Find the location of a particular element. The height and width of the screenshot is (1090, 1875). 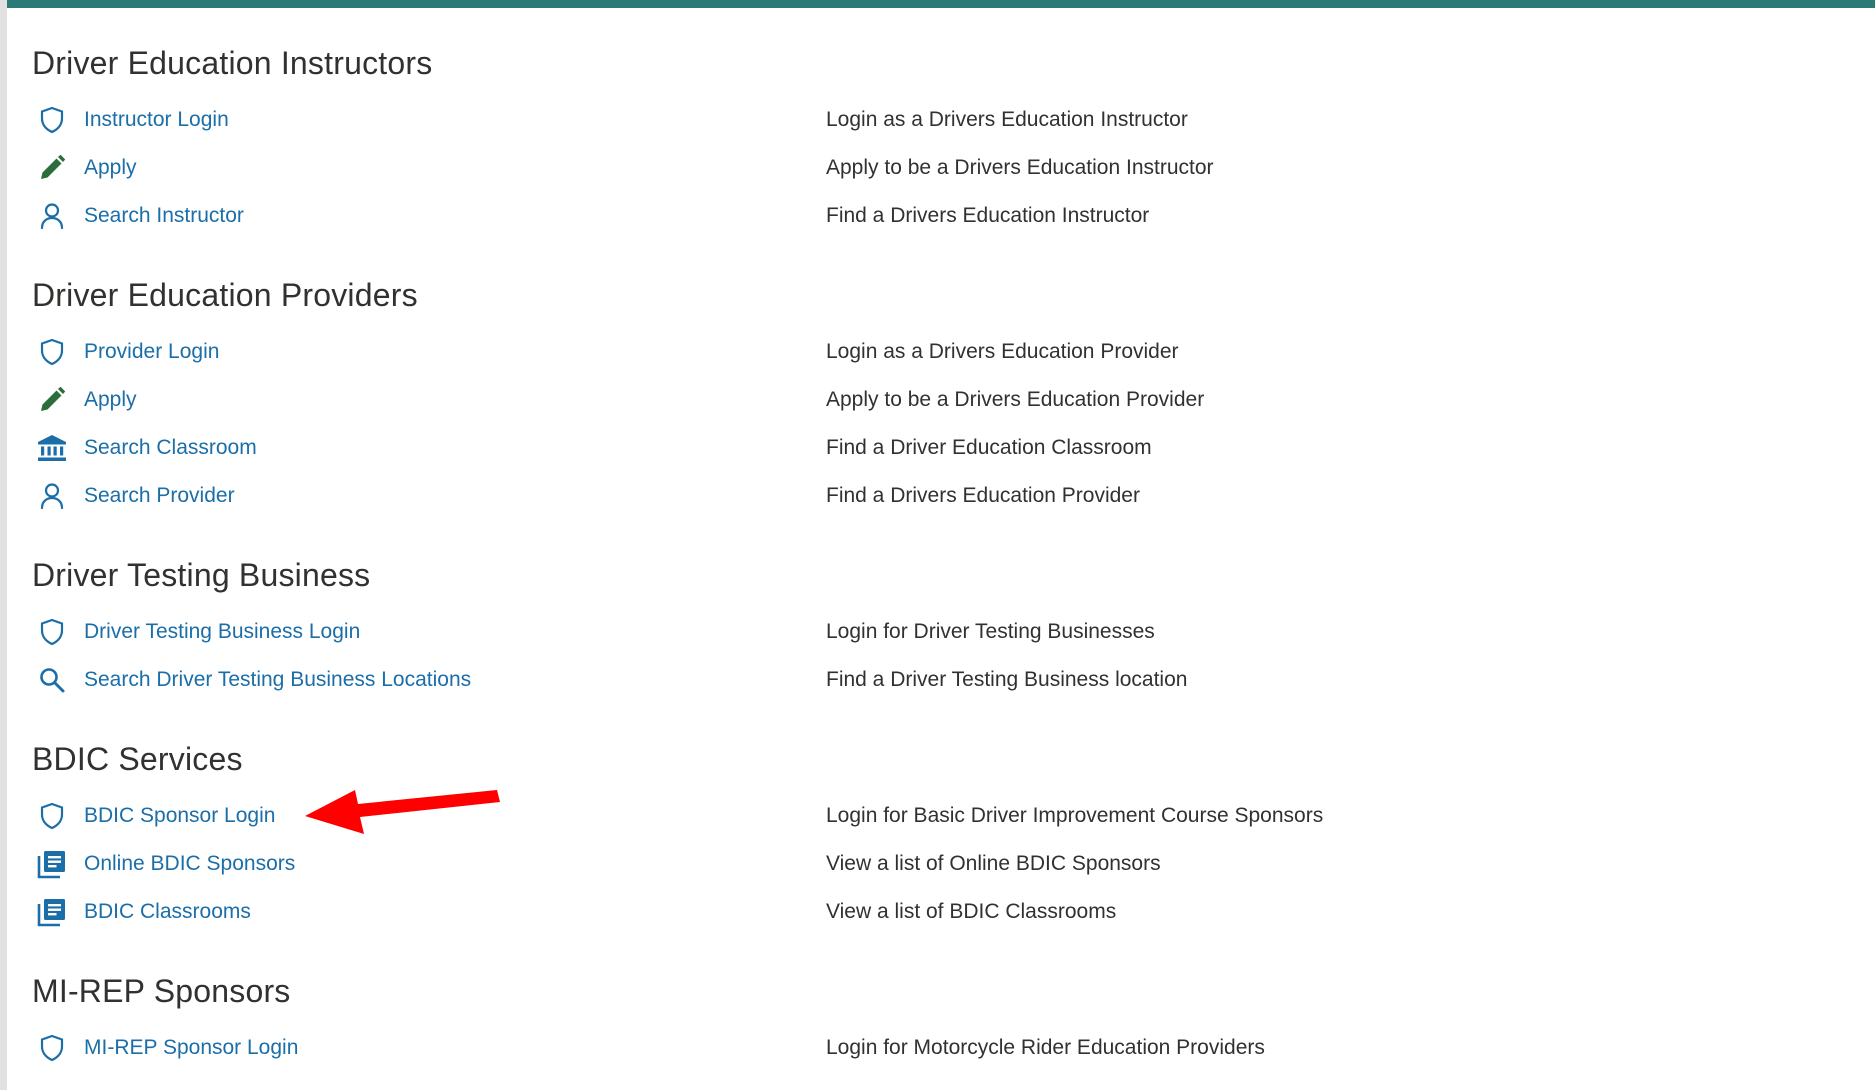

bdic-classrooms-link: BDIC Classrooms is located at coordinates (167, 912).